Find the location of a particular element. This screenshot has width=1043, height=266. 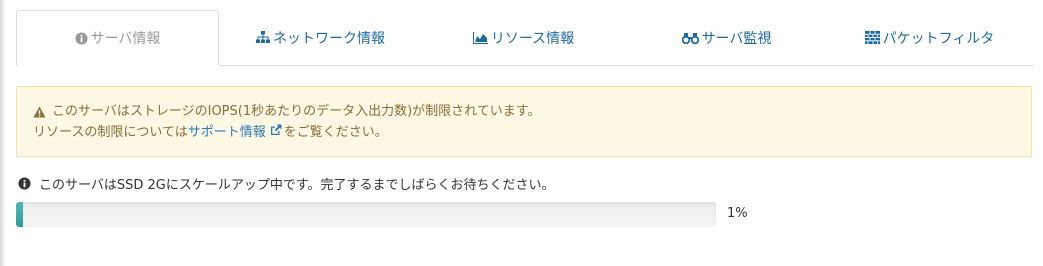

progress-fill is located at coordinates (19, 214).